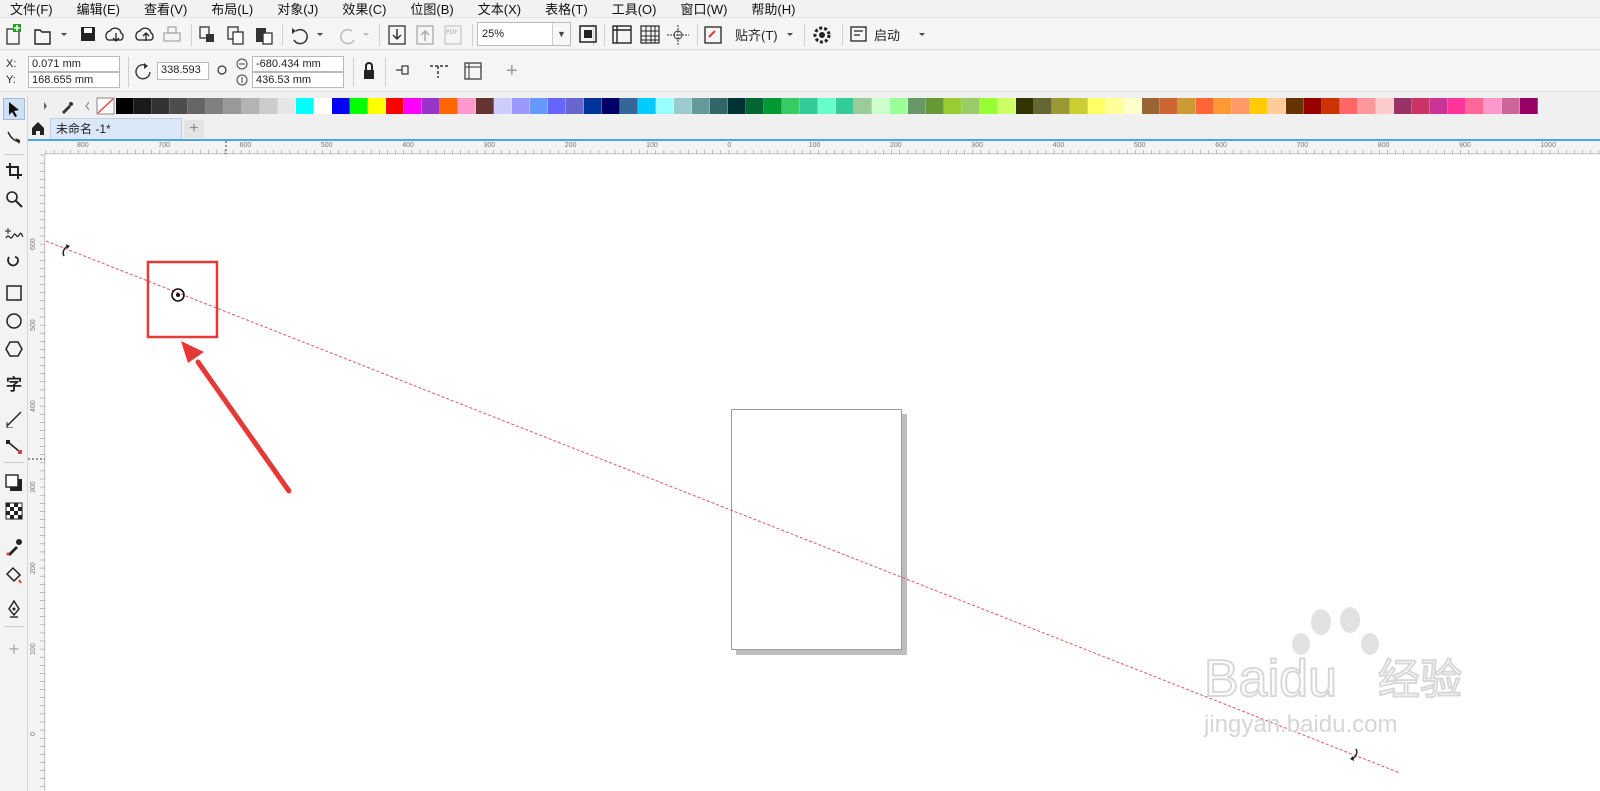 This screenshot has height=791, width=1600. Describe the element at coordinates (194, 129) in the screenshot. I see `new-tab-button: +` at that location.